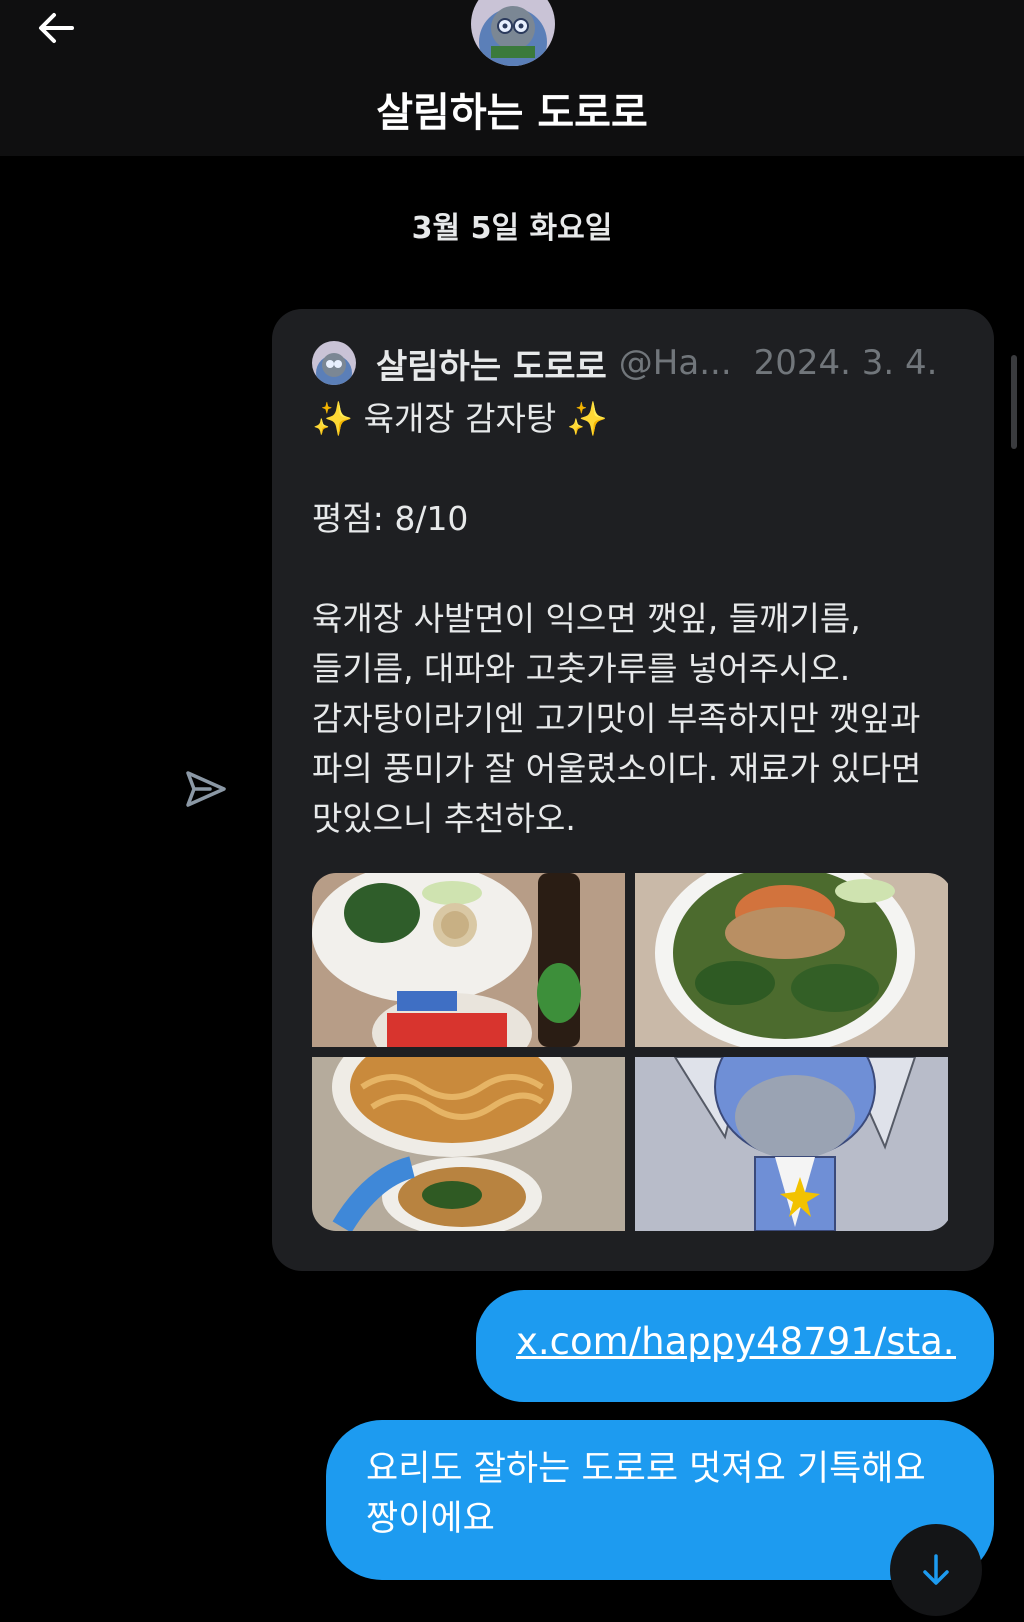 Image resolution: width=1024 pixels, height=1622 pixels. I want to click on message-text: 요리도 잘하는 도로로 멋져요 기특해요 짱이에요, so click(646, 1494).